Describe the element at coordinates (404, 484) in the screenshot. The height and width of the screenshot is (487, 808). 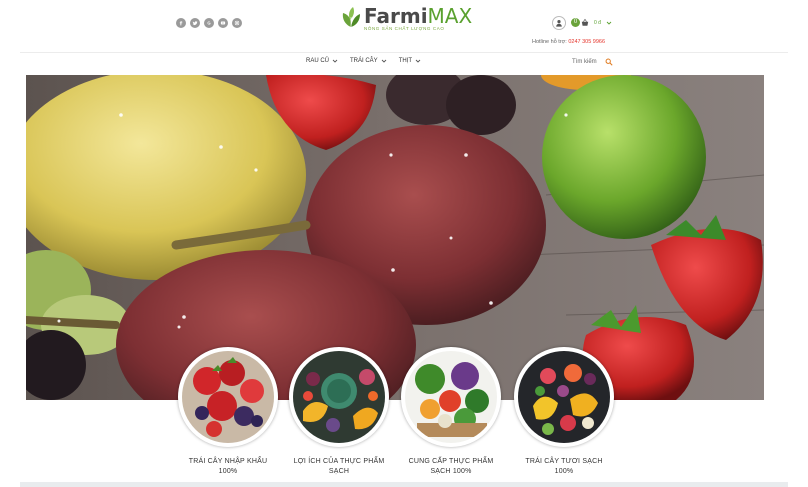
I see `section-divider` at that location.